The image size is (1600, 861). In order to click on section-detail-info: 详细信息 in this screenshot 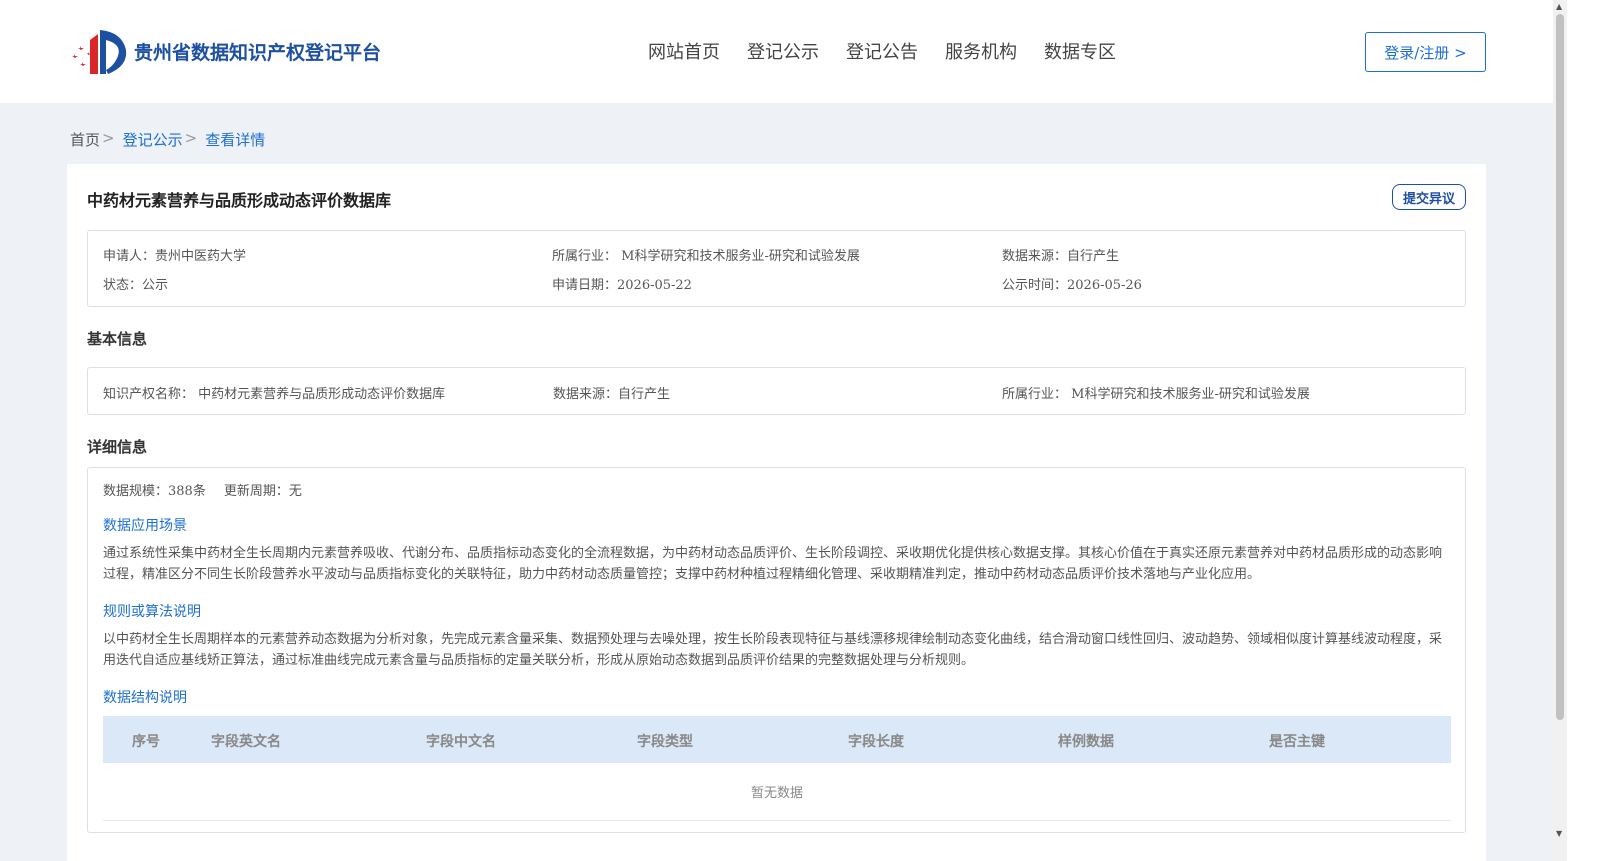, I will do `click(117, 447)`.